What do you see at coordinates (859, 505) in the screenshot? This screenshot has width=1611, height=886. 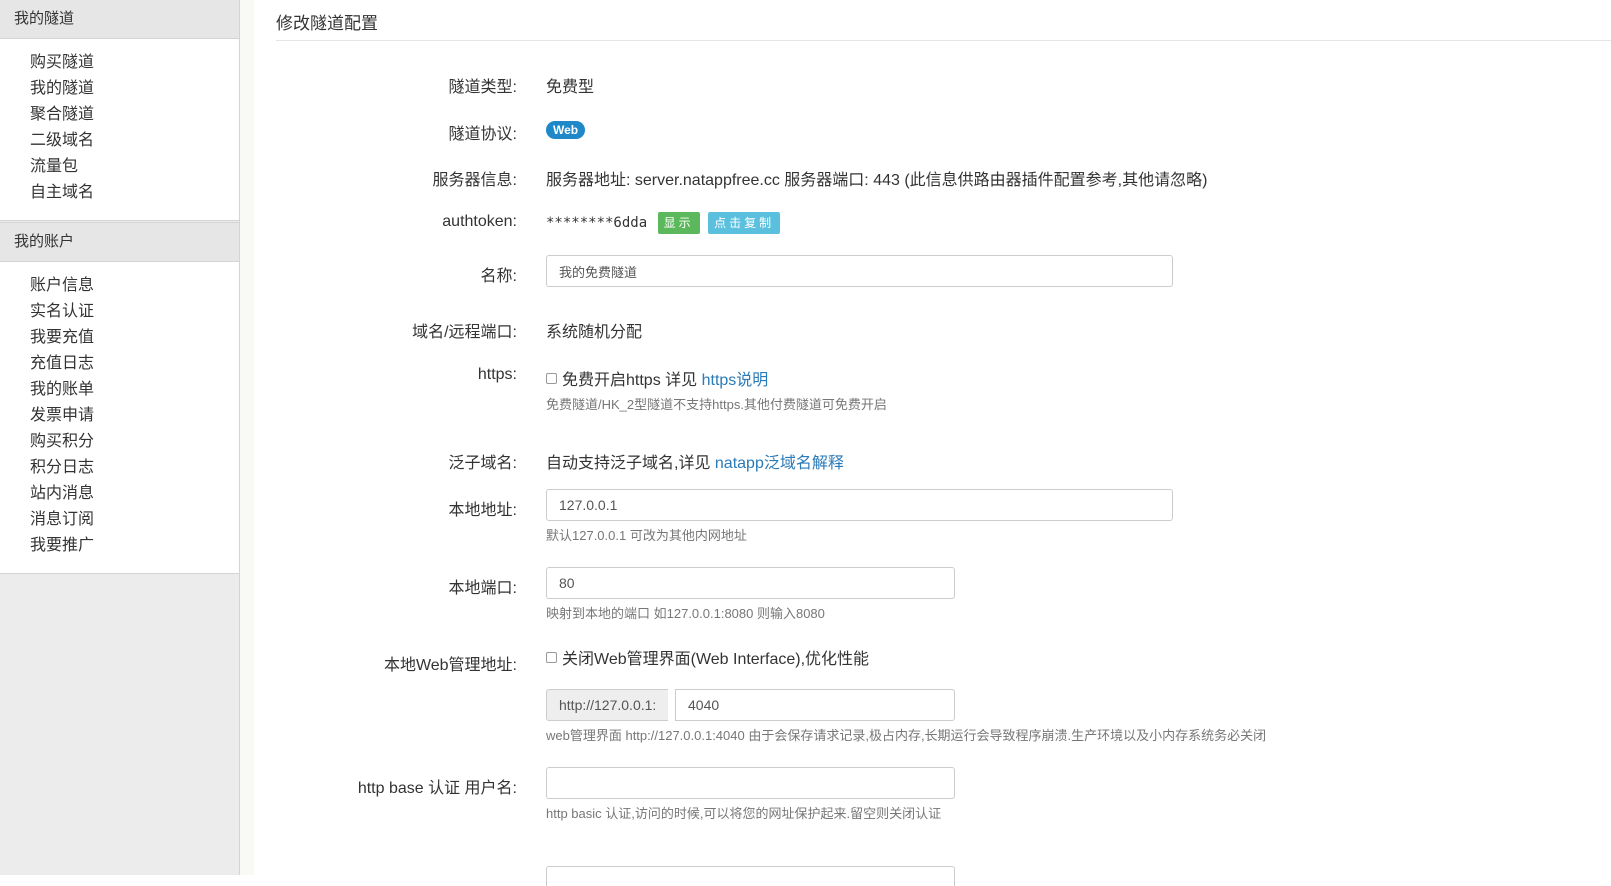 I see `local-address-input` at bounding box center [859, 505].